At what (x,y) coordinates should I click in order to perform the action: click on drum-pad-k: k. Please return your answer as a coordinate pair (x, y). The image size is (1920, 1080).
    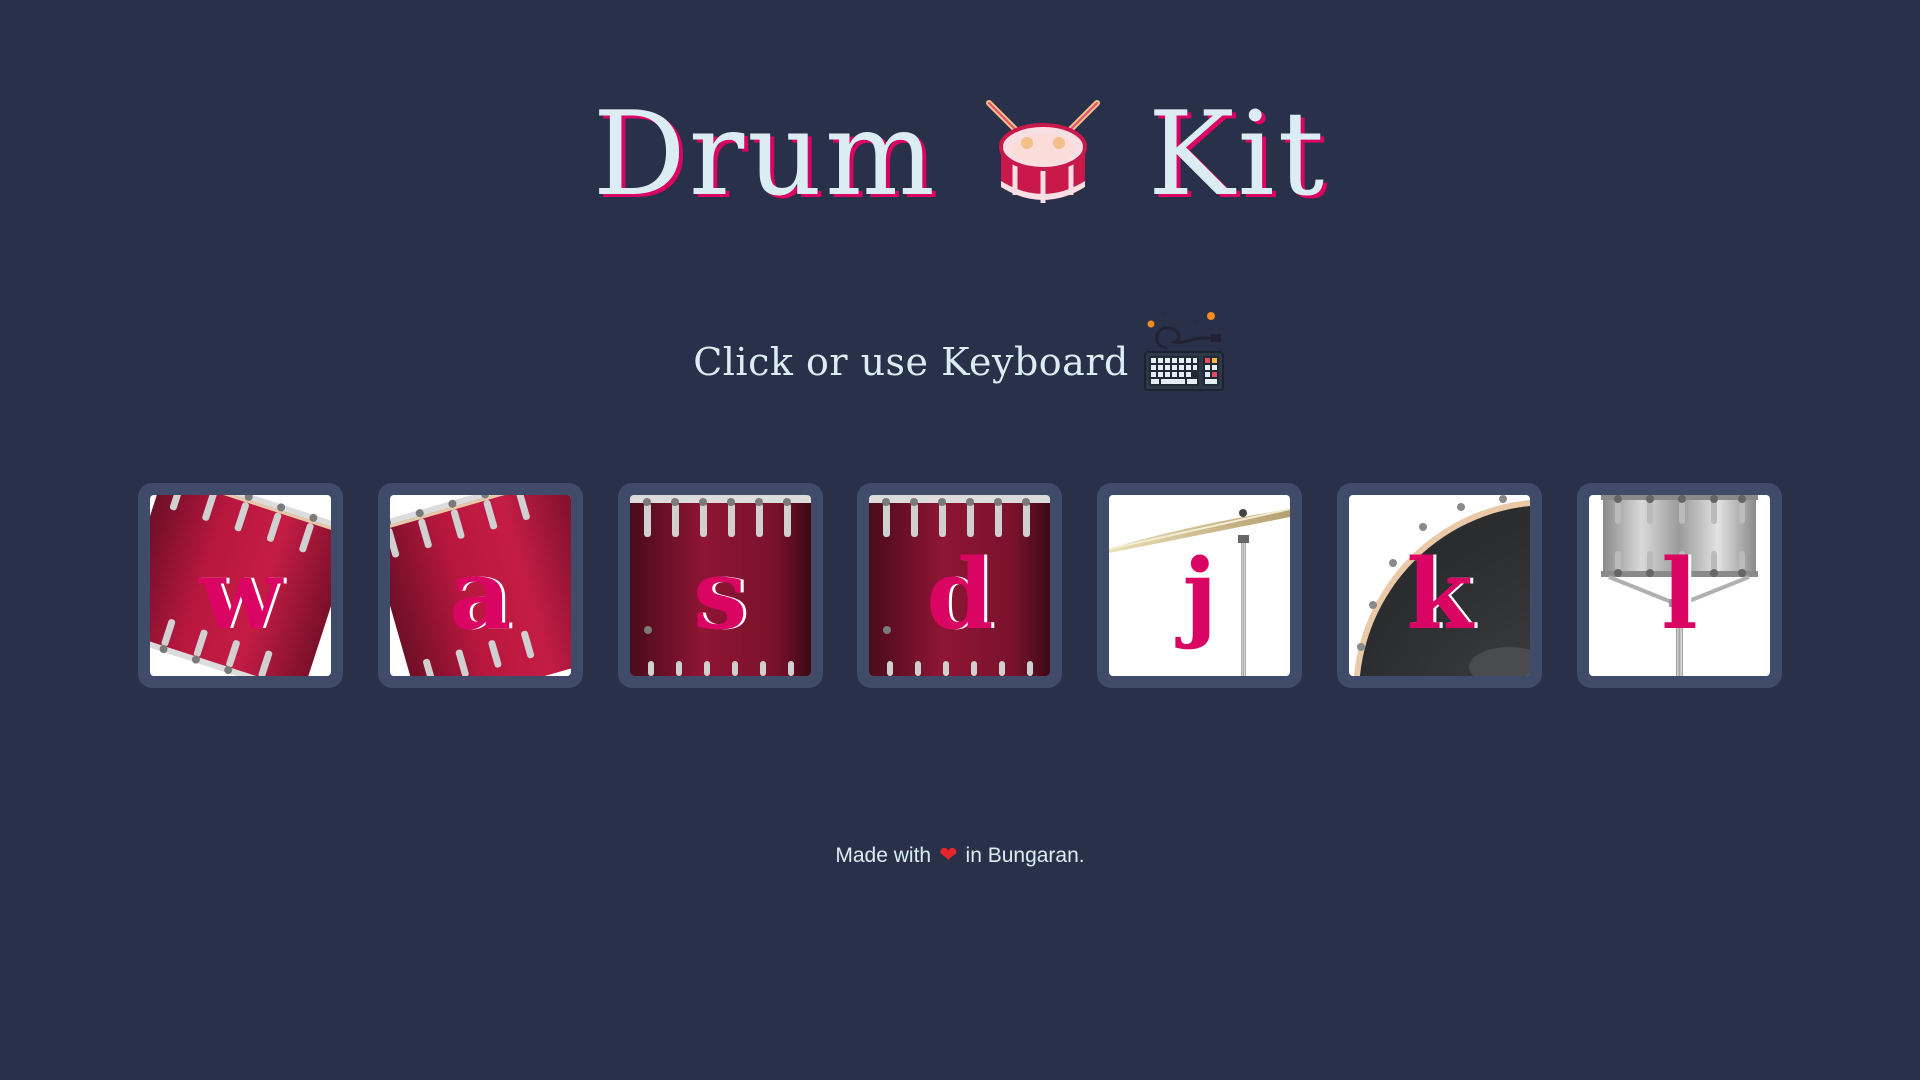
    Looking at the image, I should click on (1440, 585).